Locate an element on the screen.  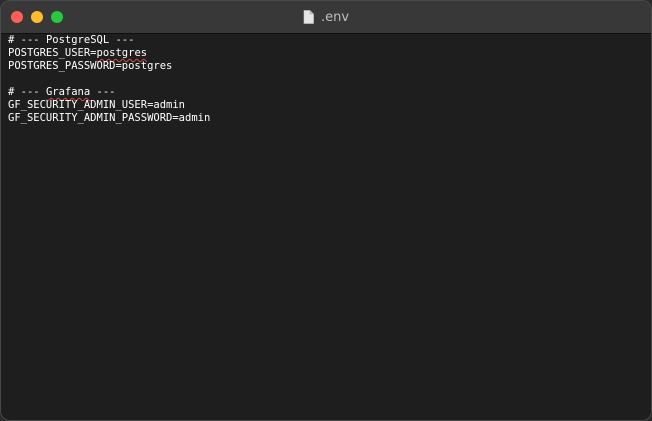
editor-line: GF_SECURITY_ADMIN_USER=admin is located at coordinates (109, 105).